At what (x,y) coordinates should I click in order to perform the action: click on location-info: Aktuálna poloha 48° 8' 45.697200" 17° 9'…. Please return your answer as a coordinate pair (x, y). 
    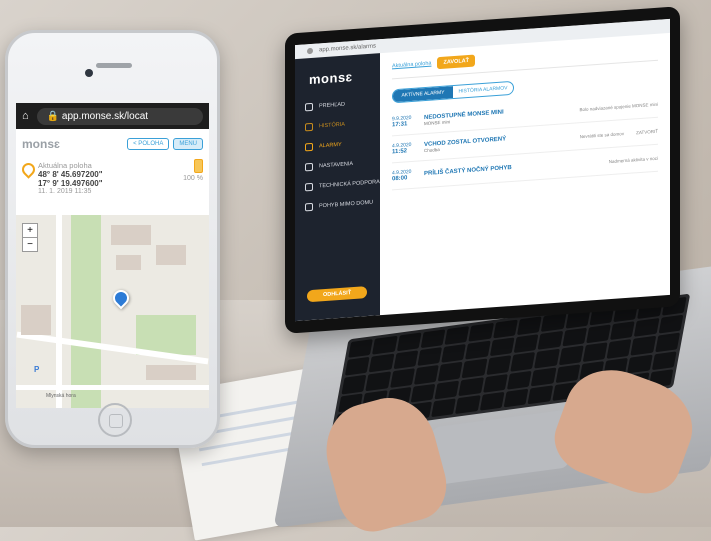
    Looking at the image, I should click on (112, 180).